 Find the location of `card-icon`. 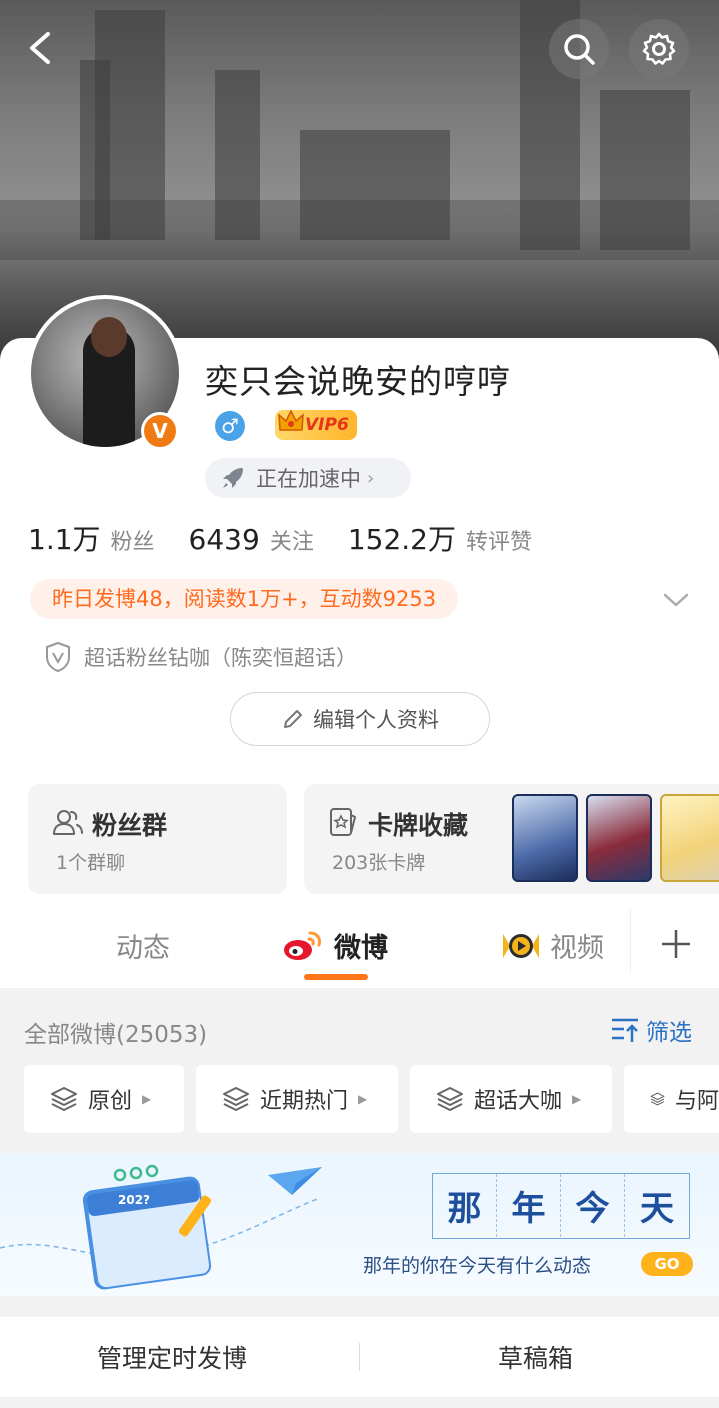

card-icon is located at coordinates (343, 822).